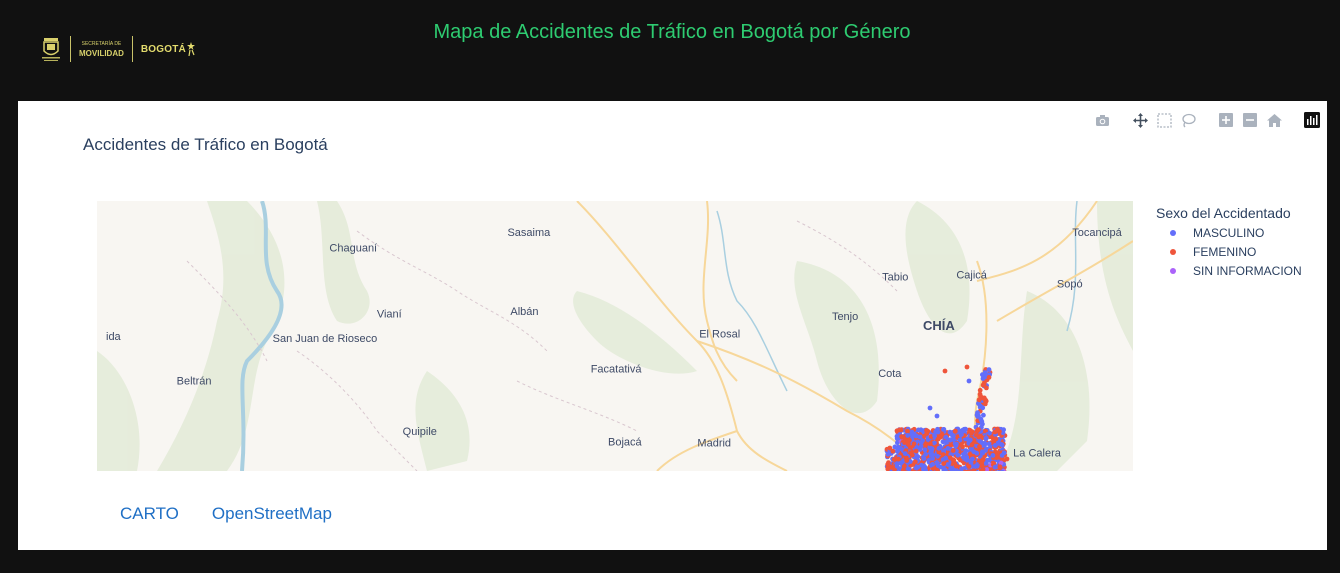  Describe the element at coordinates (1140, 120) in the screenshot. I see `pan-icon` at that location.